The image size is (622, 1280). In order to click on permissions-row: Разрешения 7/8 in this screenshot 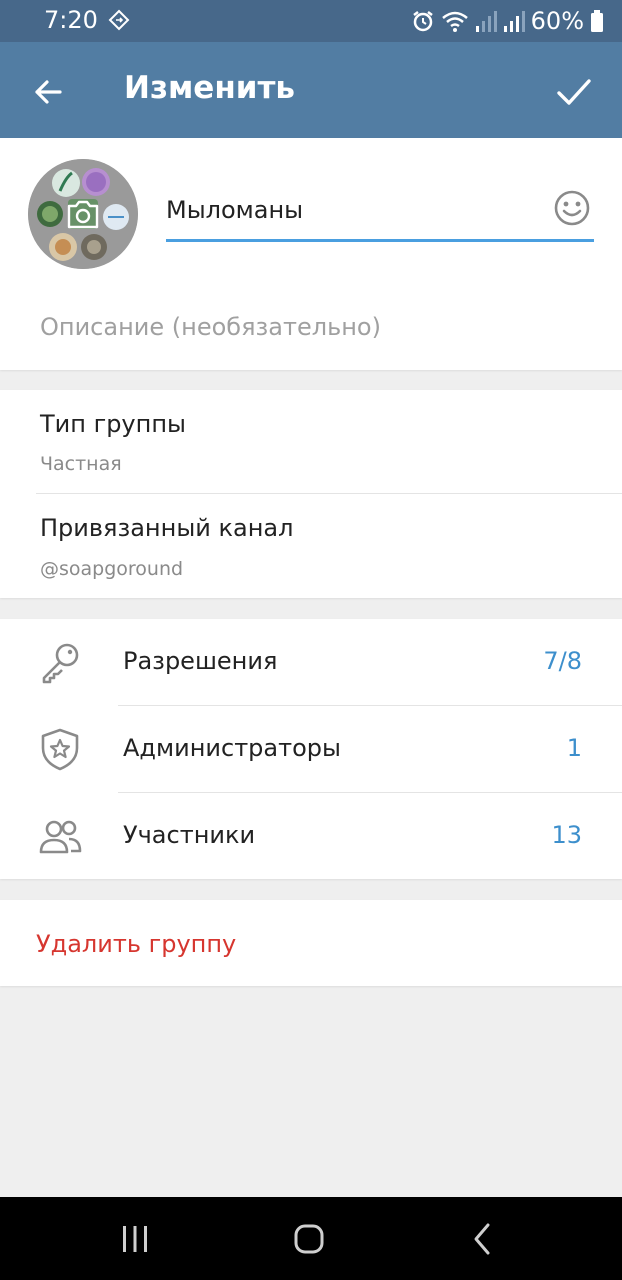, I will do `click(311, 662)`.